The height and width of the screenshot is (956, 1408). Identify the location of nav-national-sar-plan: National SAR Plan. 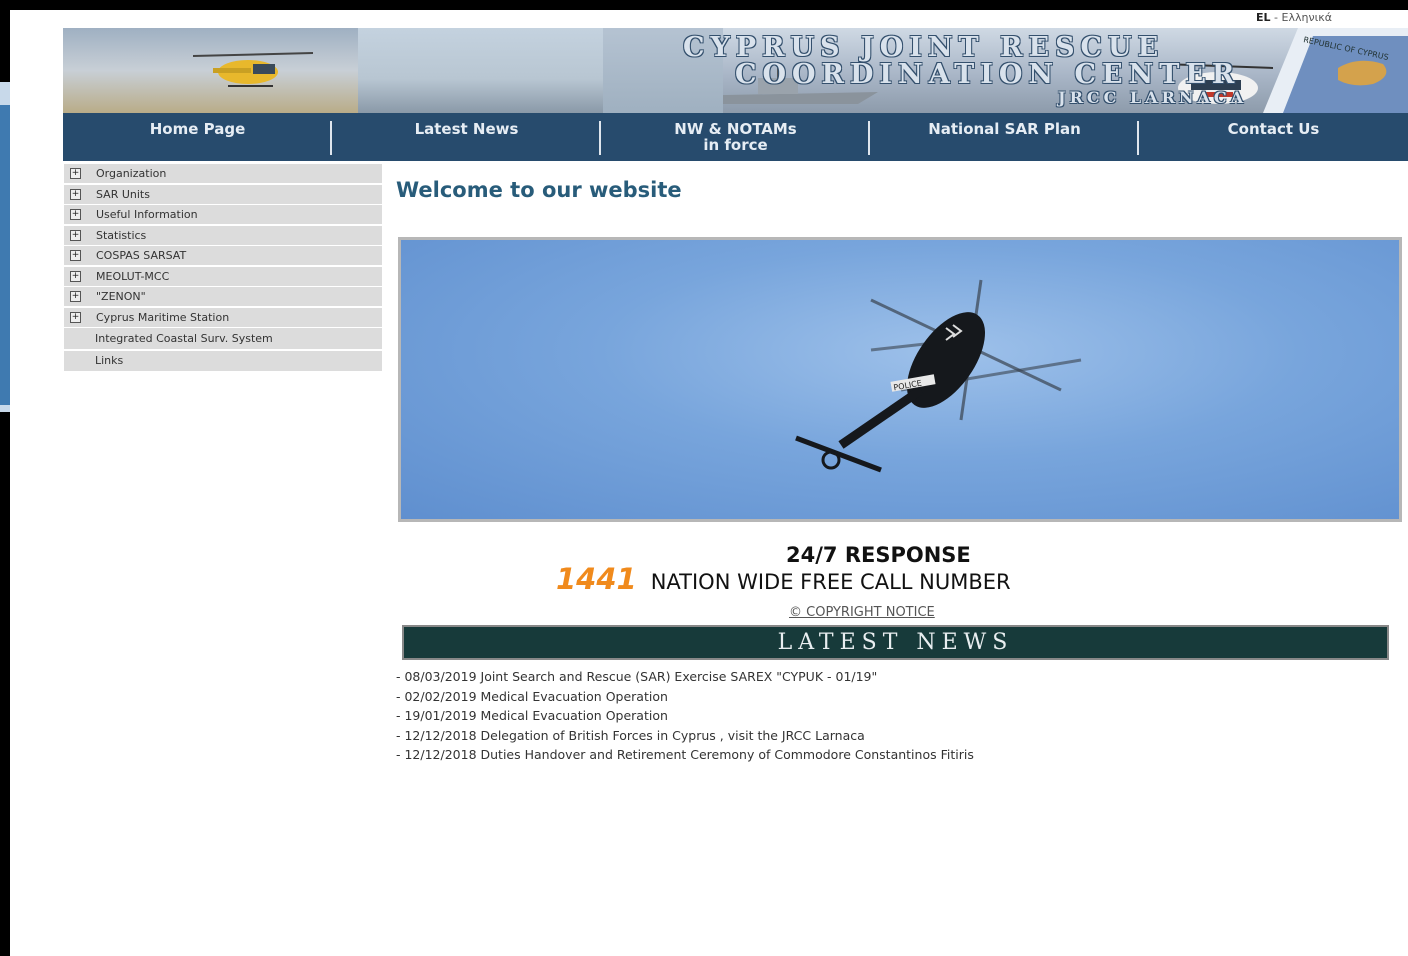
(1004, 137).